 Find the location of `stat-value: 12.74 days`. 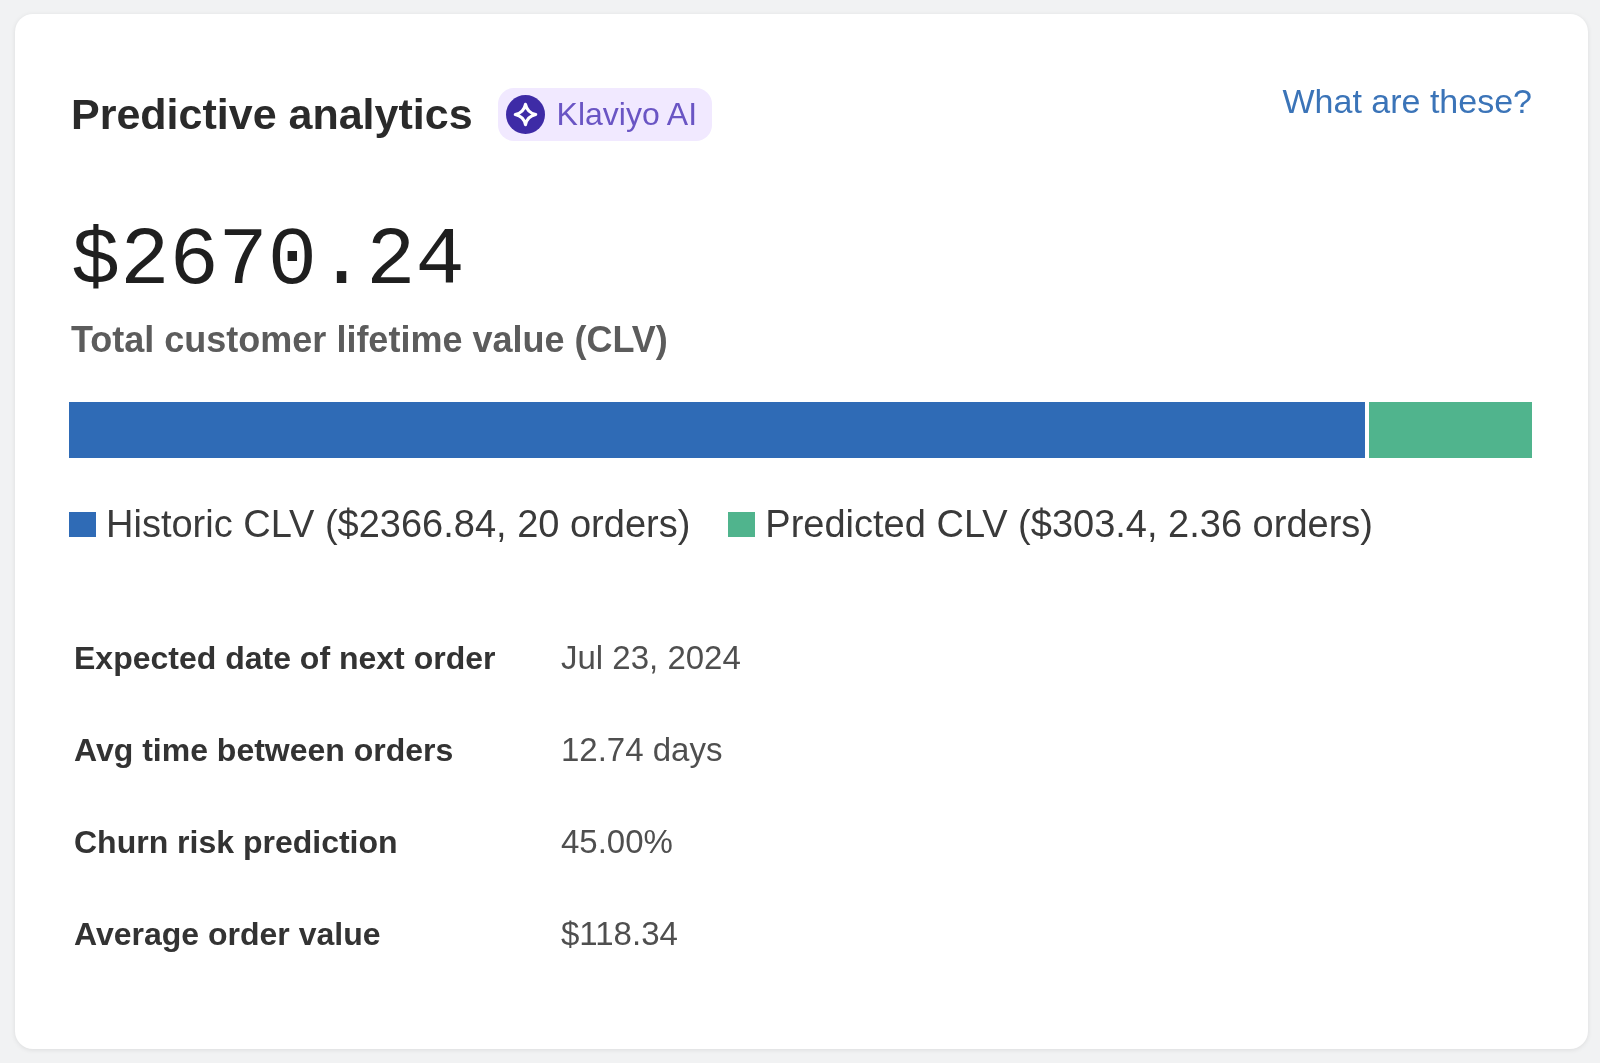

stat-value: 12.74 days is located at coordinates (642, 750).